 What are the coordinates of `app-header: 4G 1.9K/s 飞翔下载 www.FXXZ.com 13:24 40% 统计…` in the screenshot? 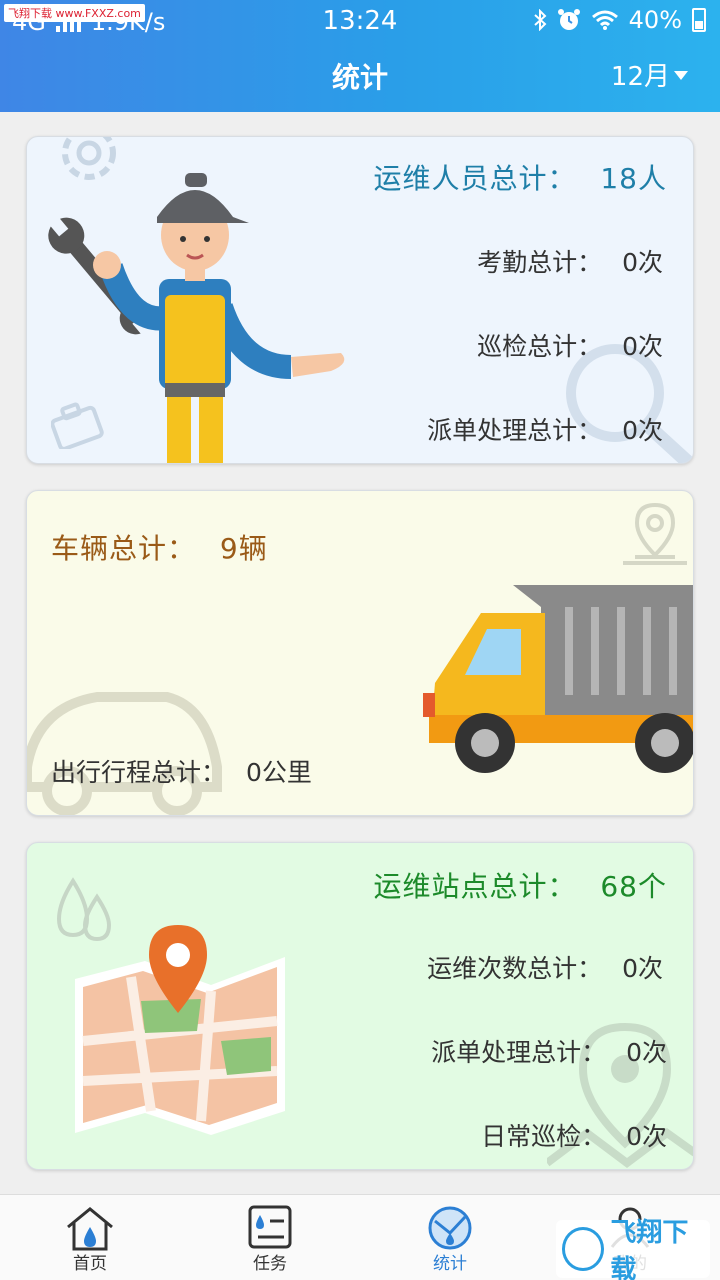 It's located at (360, 56).